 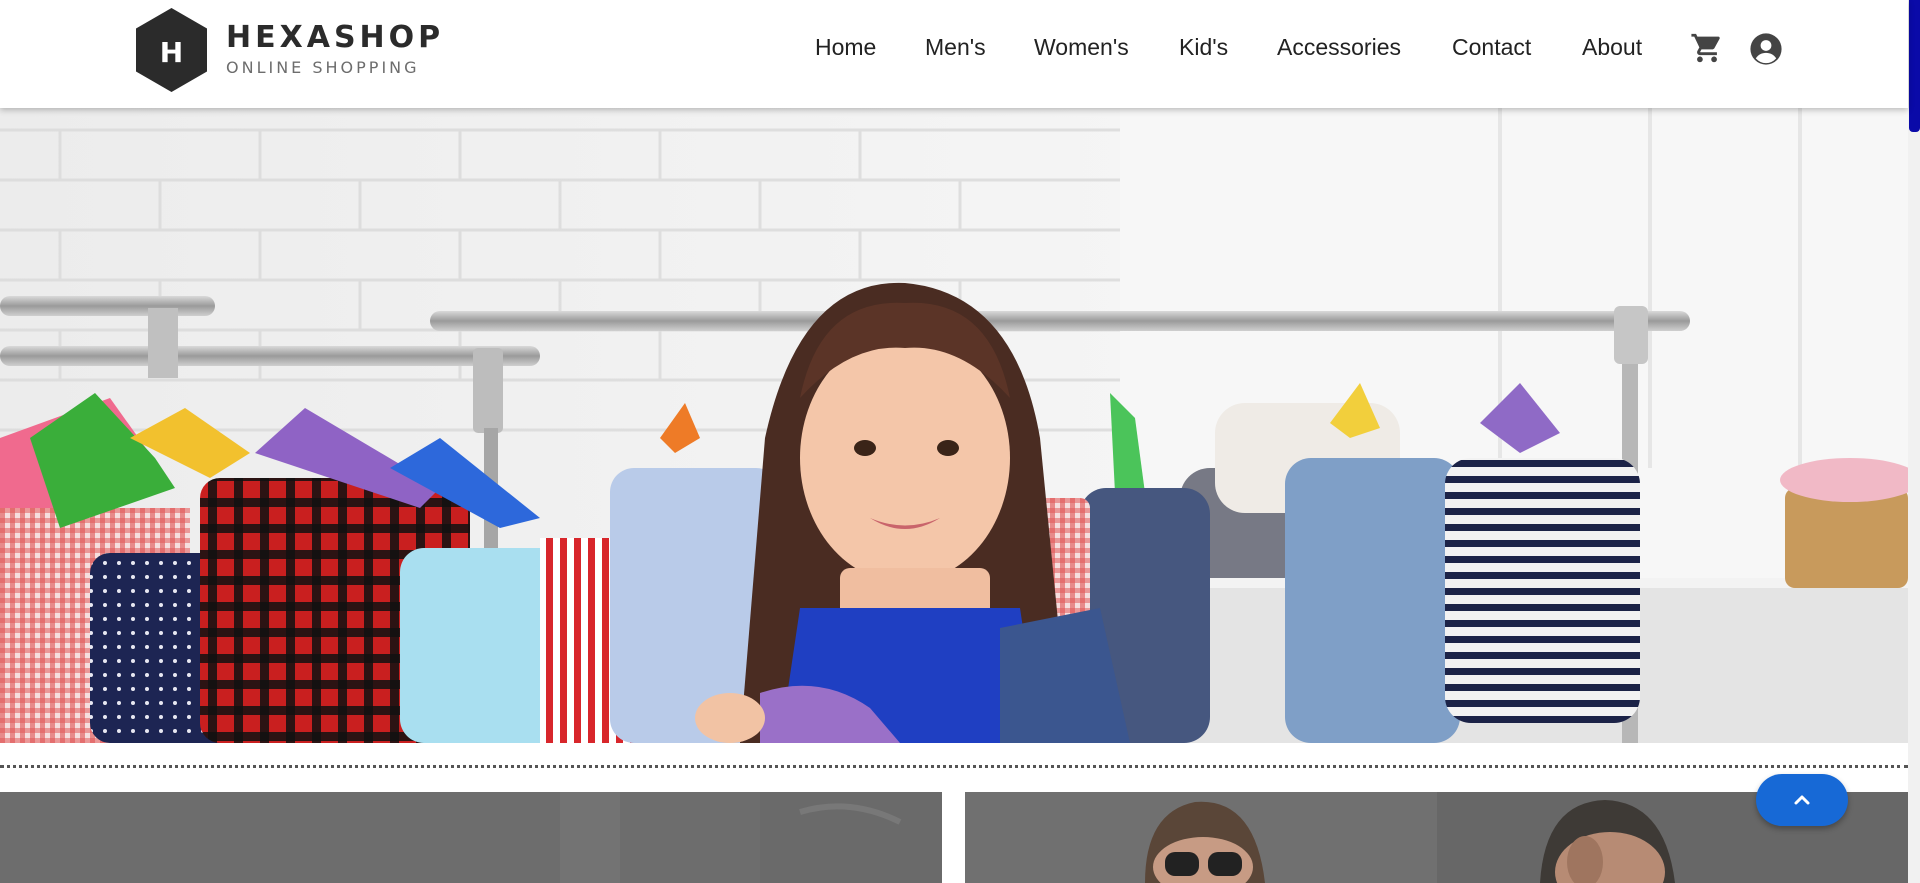 What do you see at coordinates (1339, 47) in the screenshot?
I see `nav-accessories: Accessories` at bounding box center [1339, 47].